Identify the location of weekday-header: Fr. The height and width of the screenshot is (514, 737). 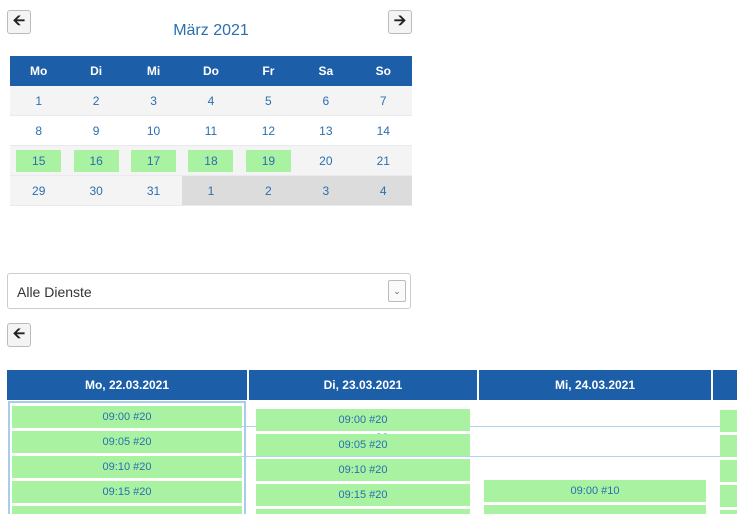
(268, 71).